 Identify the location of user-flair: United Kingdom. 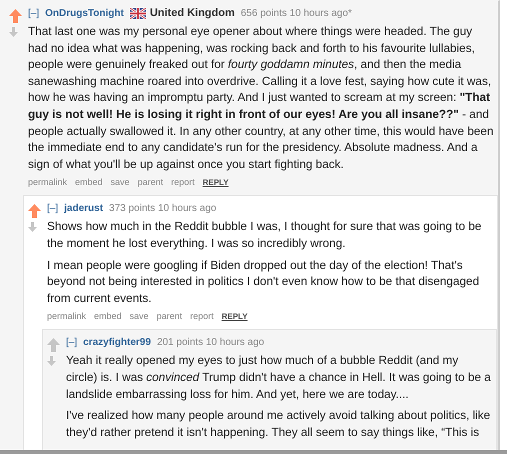
(192, 13).